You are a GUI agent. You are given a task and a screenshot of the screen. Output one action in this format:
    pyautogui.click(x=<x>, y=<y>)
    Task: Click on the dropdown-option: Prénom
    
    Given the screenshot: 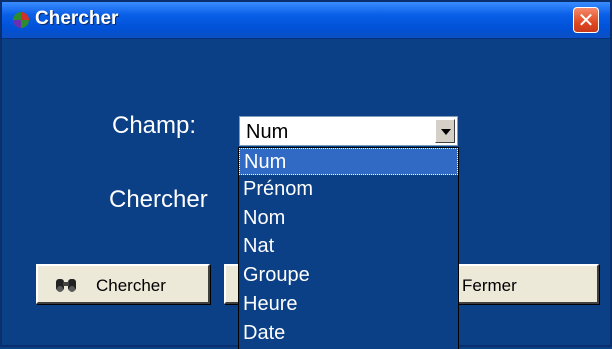 What is the action you would take?
    pyautogui.click(x=348, y=189)
    